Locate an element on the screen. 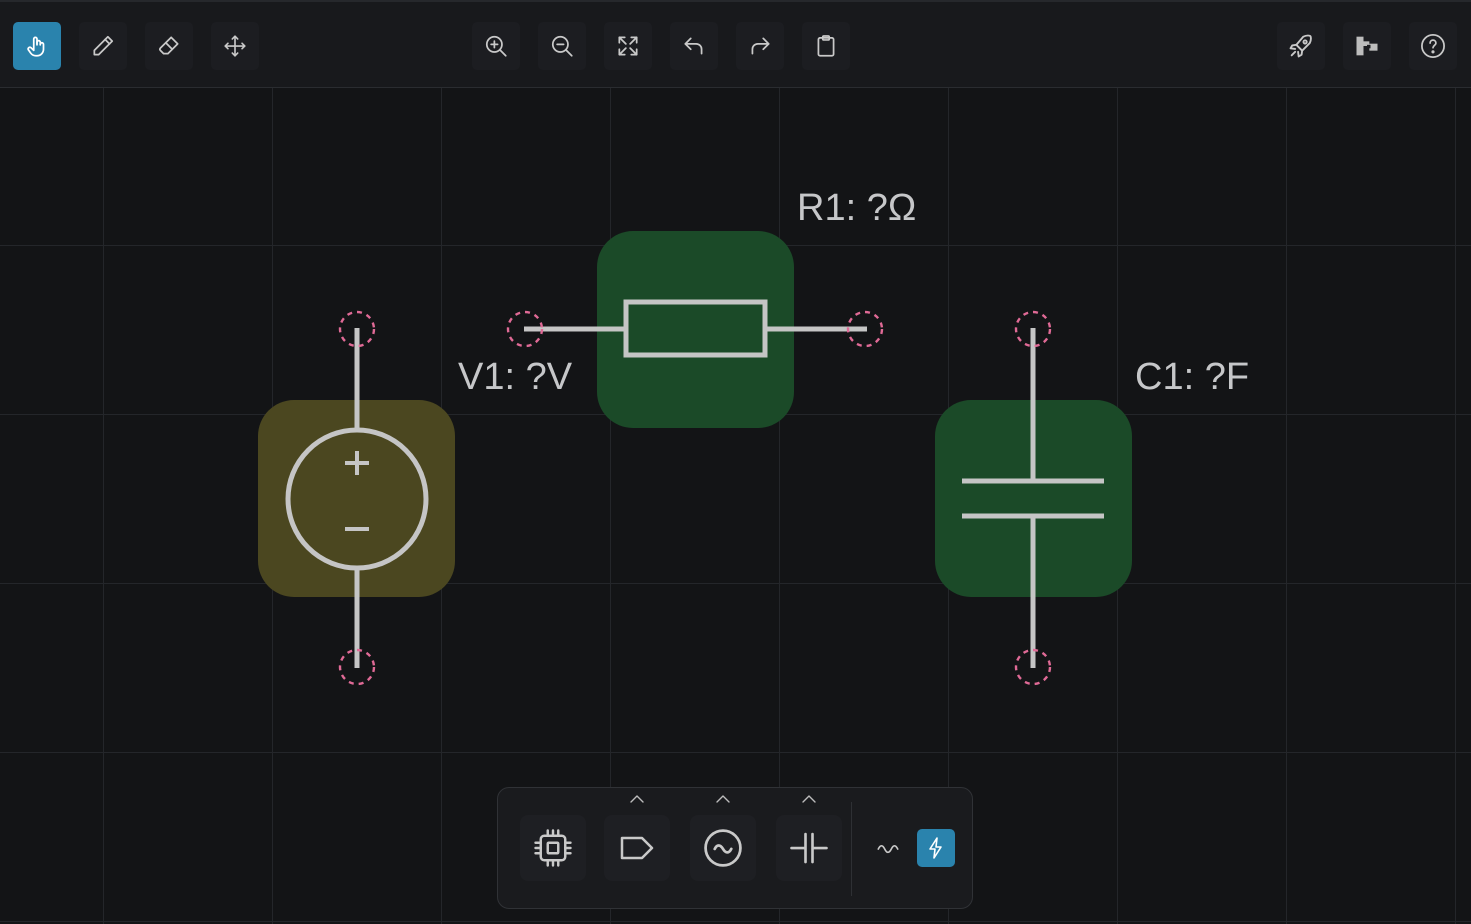  wave-icon is located at coordinates (888, 849).